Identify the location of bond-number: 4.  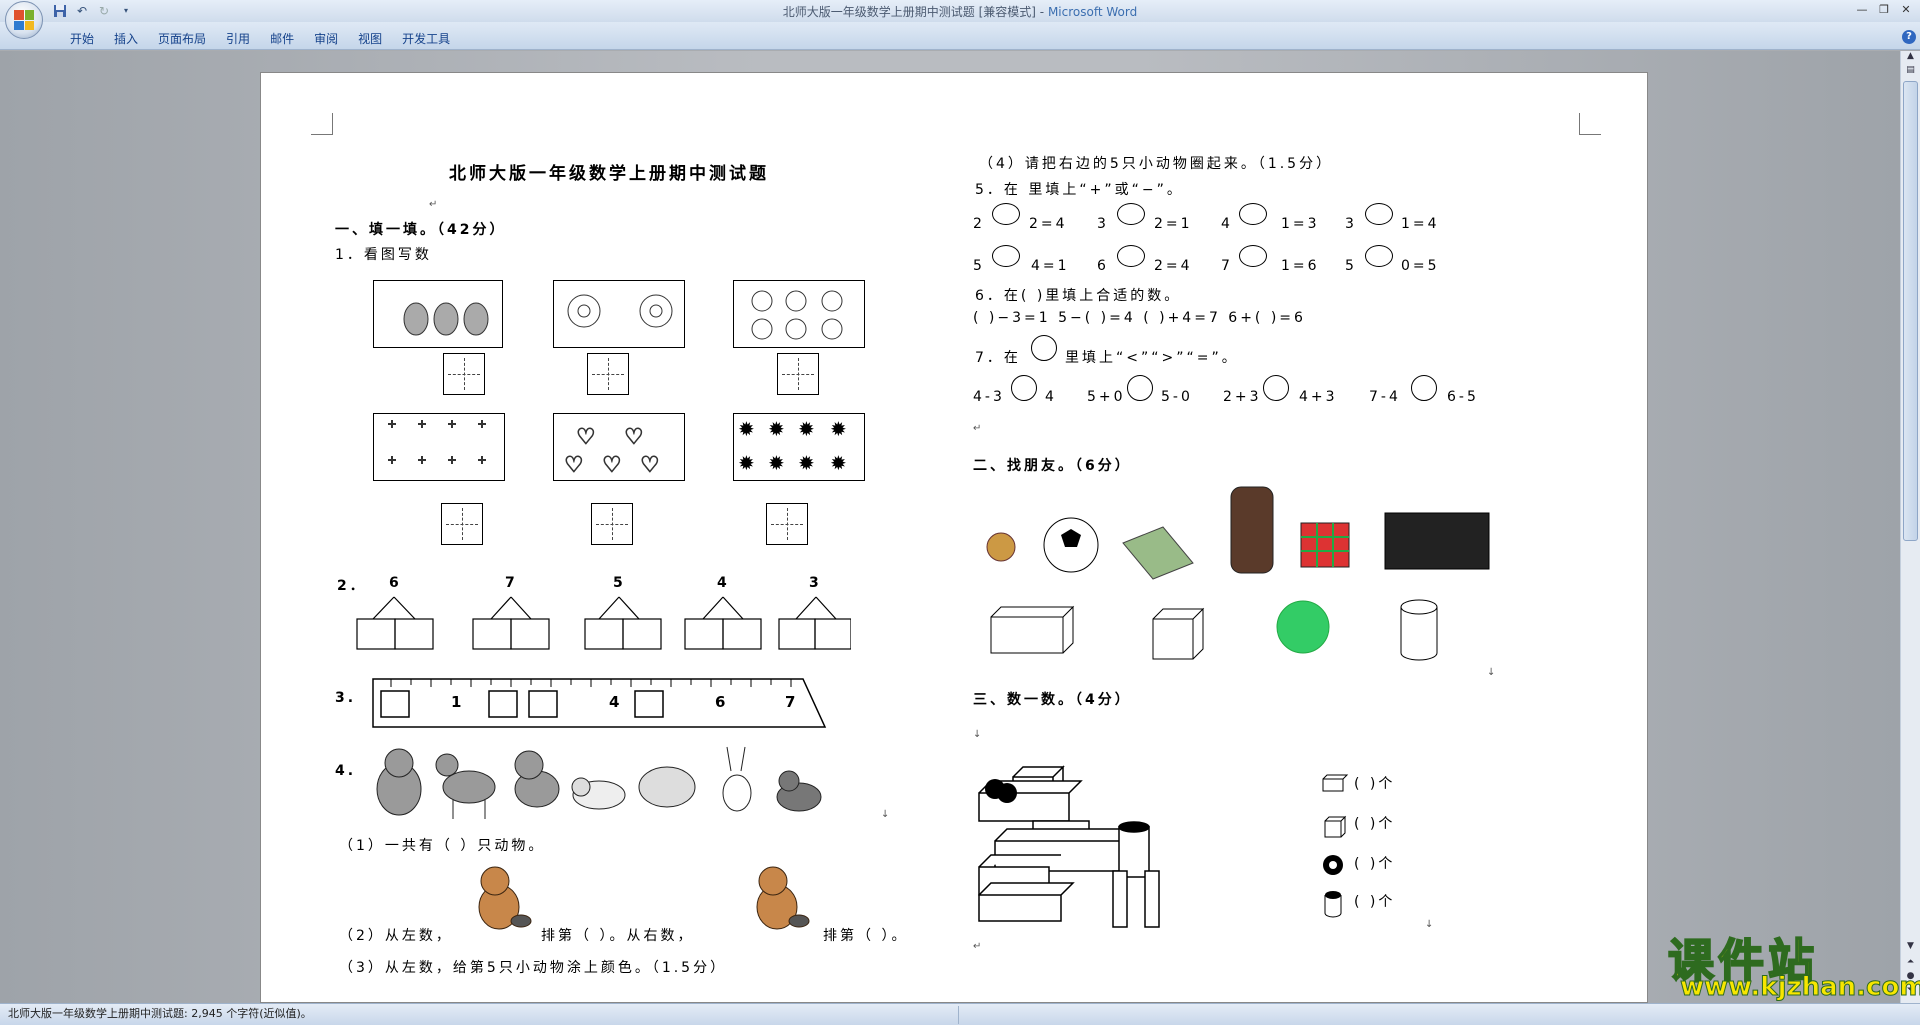
(723, 583).